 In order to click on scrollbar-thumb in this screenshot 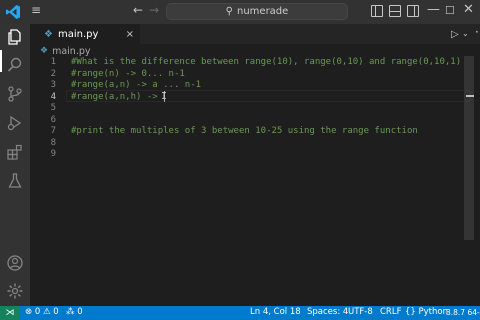, I will do `click(469, 148)`.